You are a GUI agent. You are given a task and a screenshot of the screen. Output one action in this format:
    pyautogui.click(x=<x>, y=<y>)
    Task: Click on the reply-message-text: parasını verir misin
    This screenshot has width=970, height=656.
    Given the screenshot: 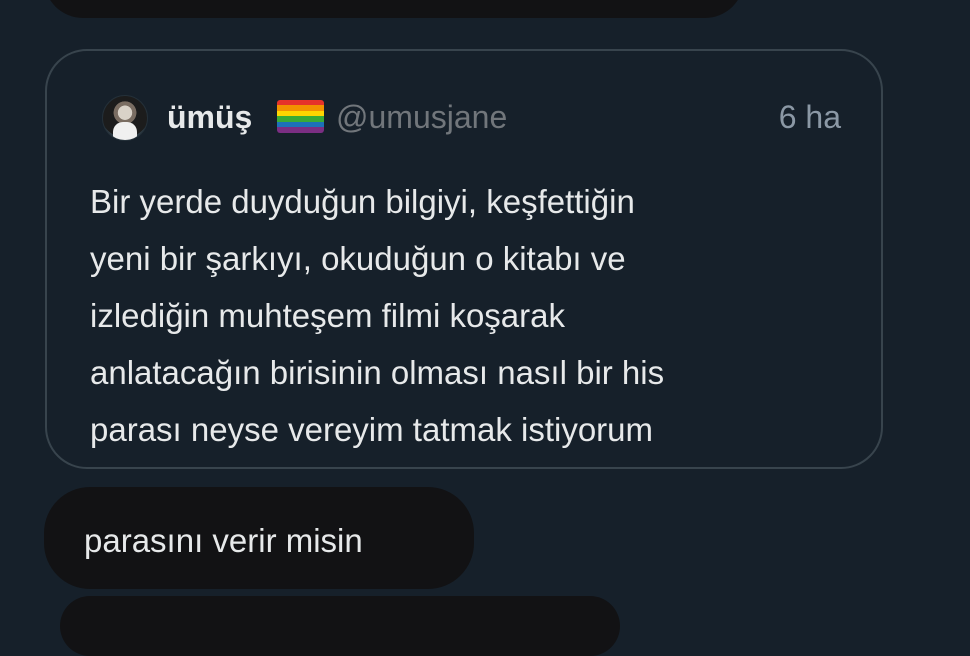 What is the action you would take?
    pyautogui.click(x=223, y=540)
    